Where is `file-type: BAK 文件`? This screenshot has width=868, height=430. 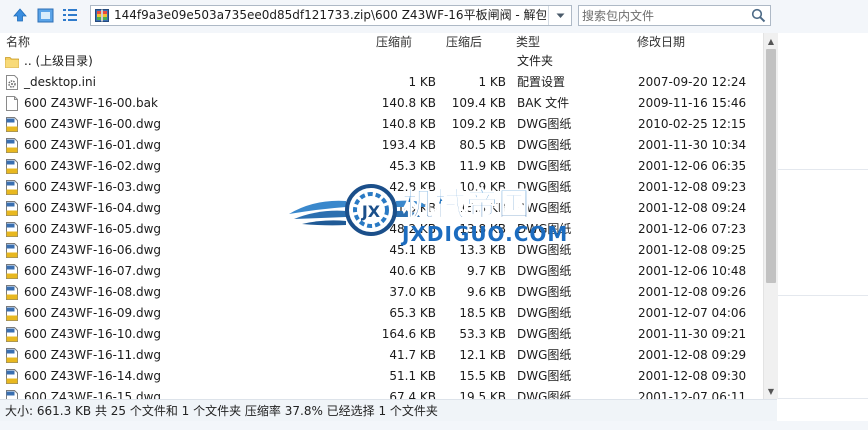 file-type: BAK 文件 is located at coordinates (543, 103).